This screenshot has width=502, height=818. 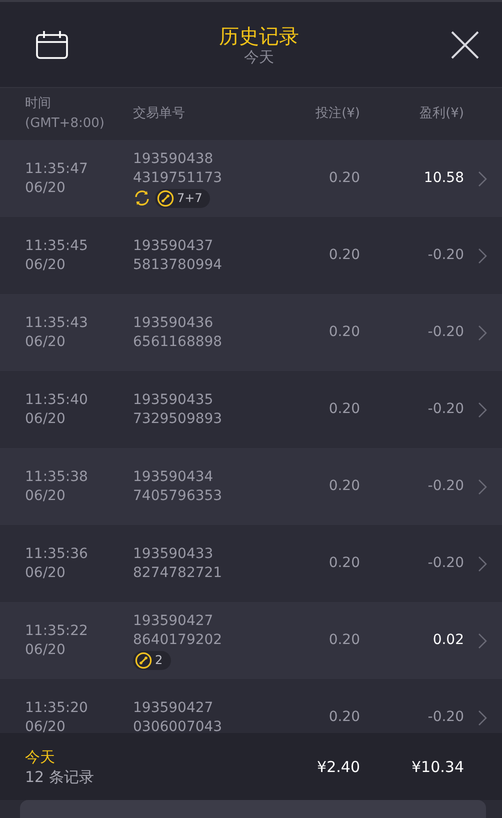 I want to click on total-bet: ¥2.40, so click(x=338, y=767).